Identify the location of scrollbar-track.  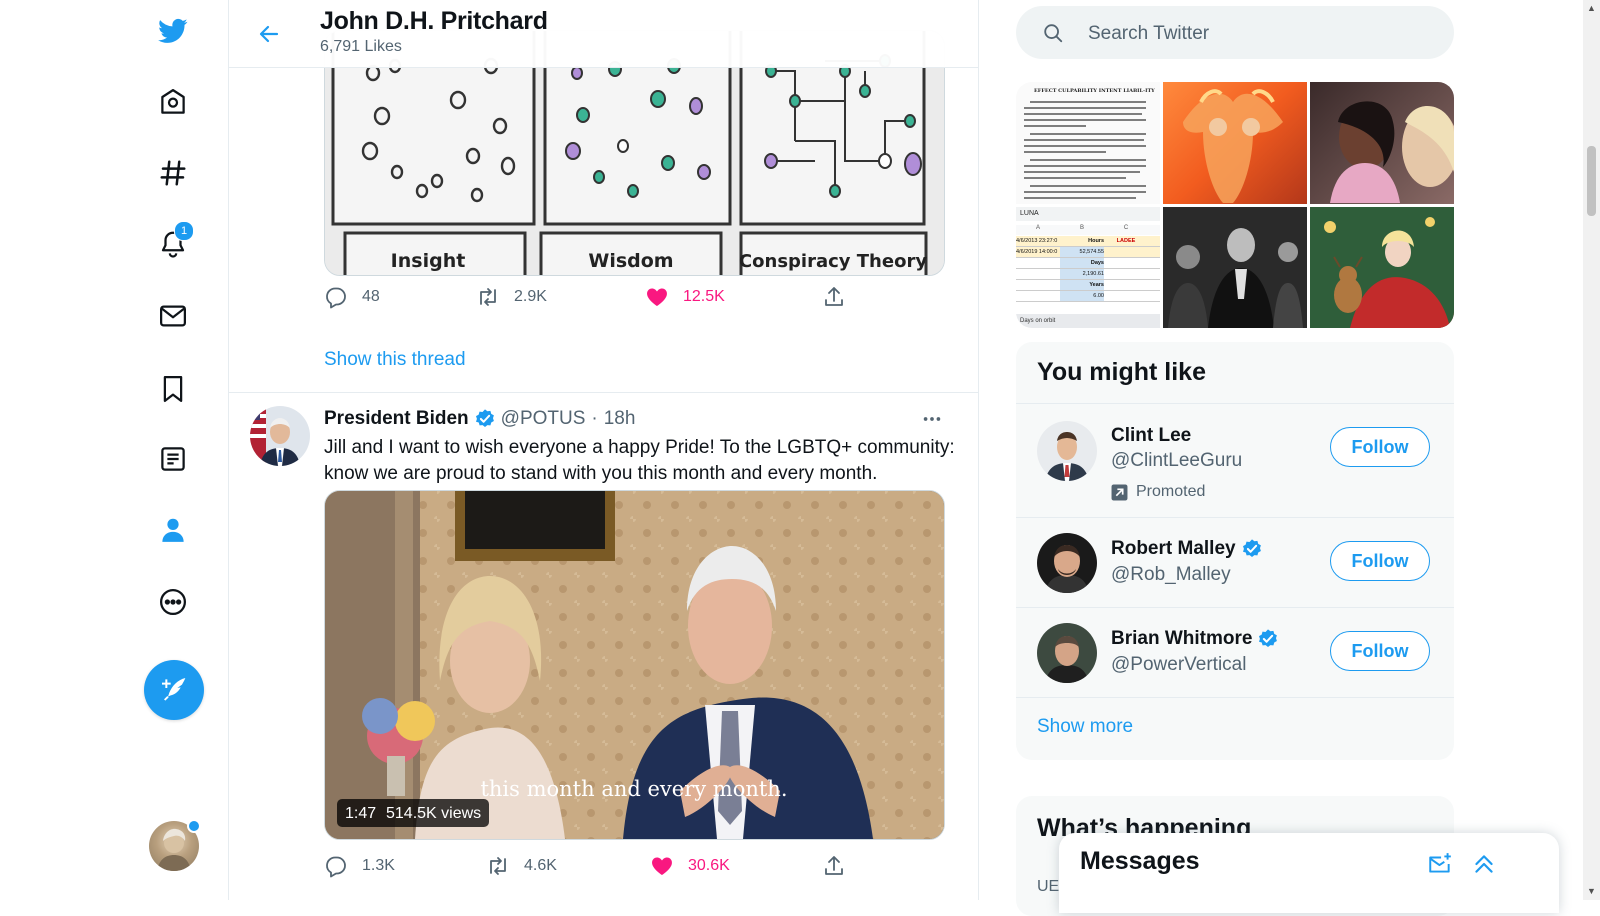
(1591, 450).